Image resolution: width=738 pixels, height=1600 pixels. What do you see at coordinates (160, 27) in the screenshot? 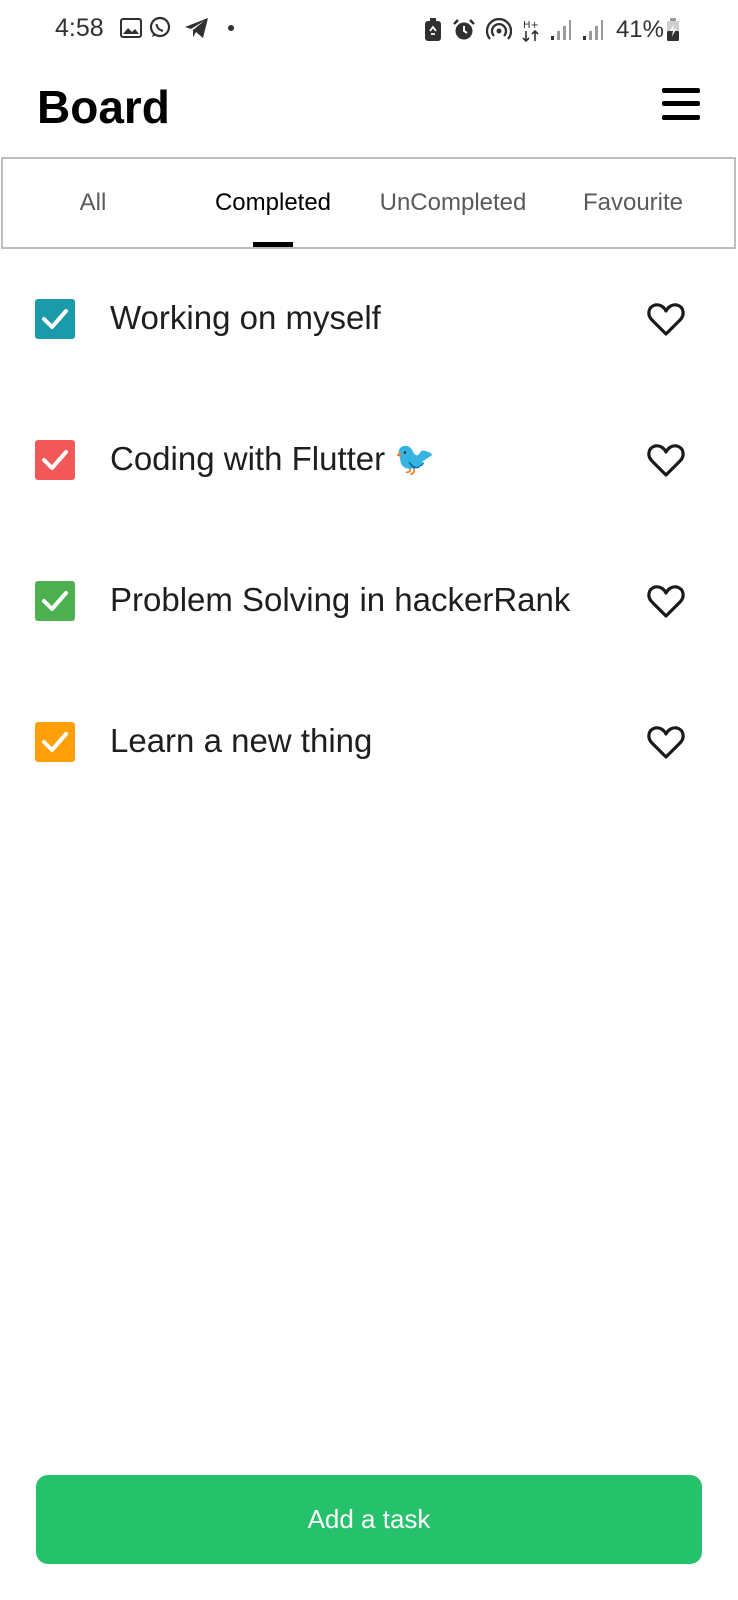
I see `whatsapp-icon` at bounding box center [160, 27].